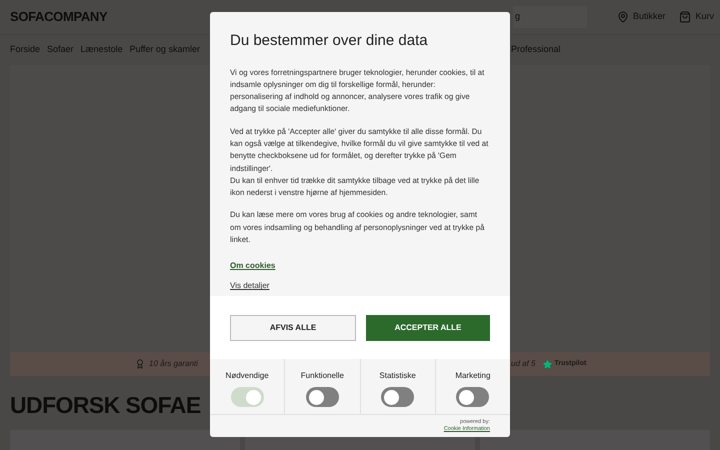 This screenshot has width=720, height=450. What do you see at coordinates (428, 327) in the screenshot?
I see `accept-button: ACCEPTER ALLE` at bounding box center [428, 327].